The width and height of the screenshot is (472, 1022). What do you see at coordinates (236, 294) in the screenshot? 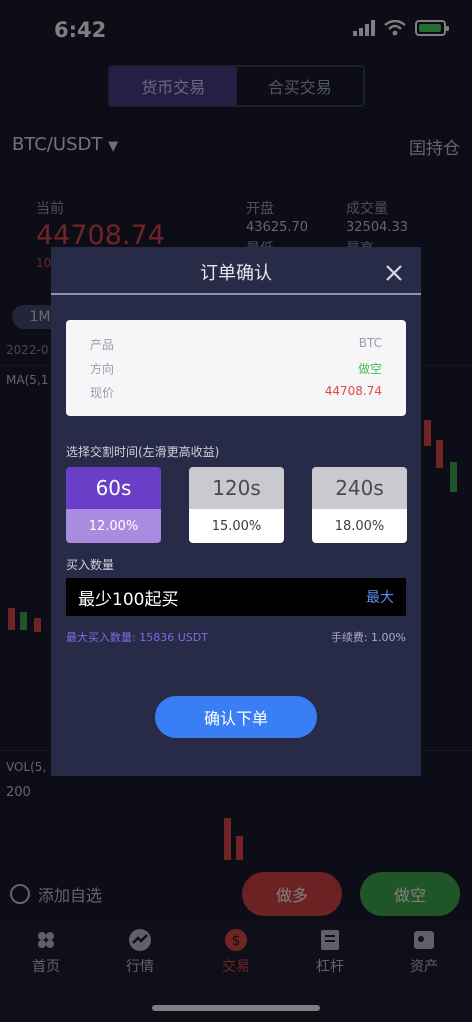
I see `modal-divider` at bounding box center [236, 294].